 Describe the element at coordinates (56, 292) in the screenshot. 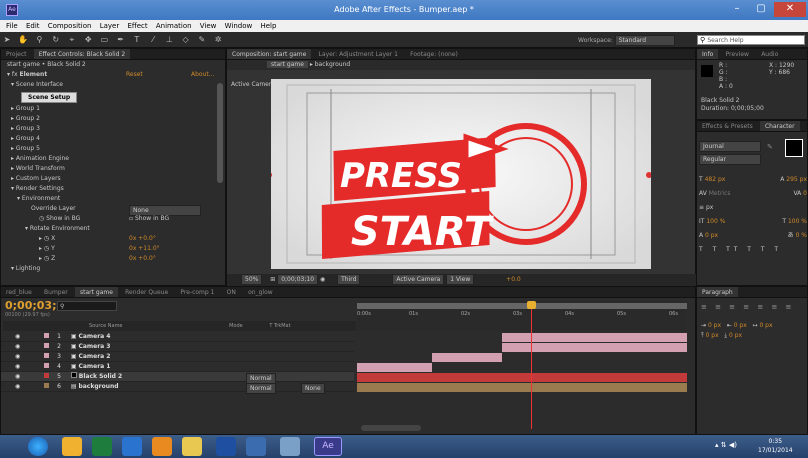

I see `tab-bumper: Bumper` at that location.